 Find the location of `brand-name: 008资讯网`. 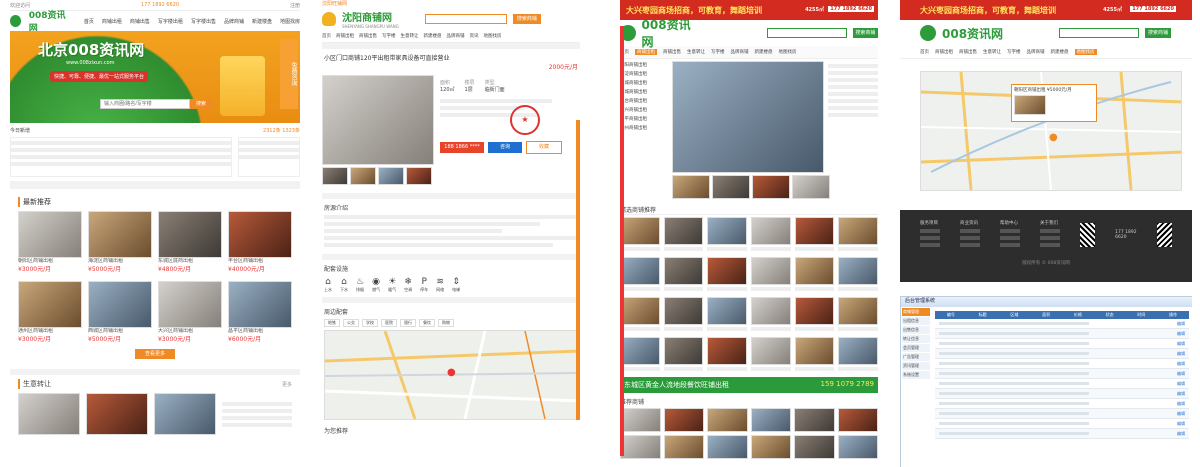

brand-name: 008资讯网 is located at coordinates (671, 33).